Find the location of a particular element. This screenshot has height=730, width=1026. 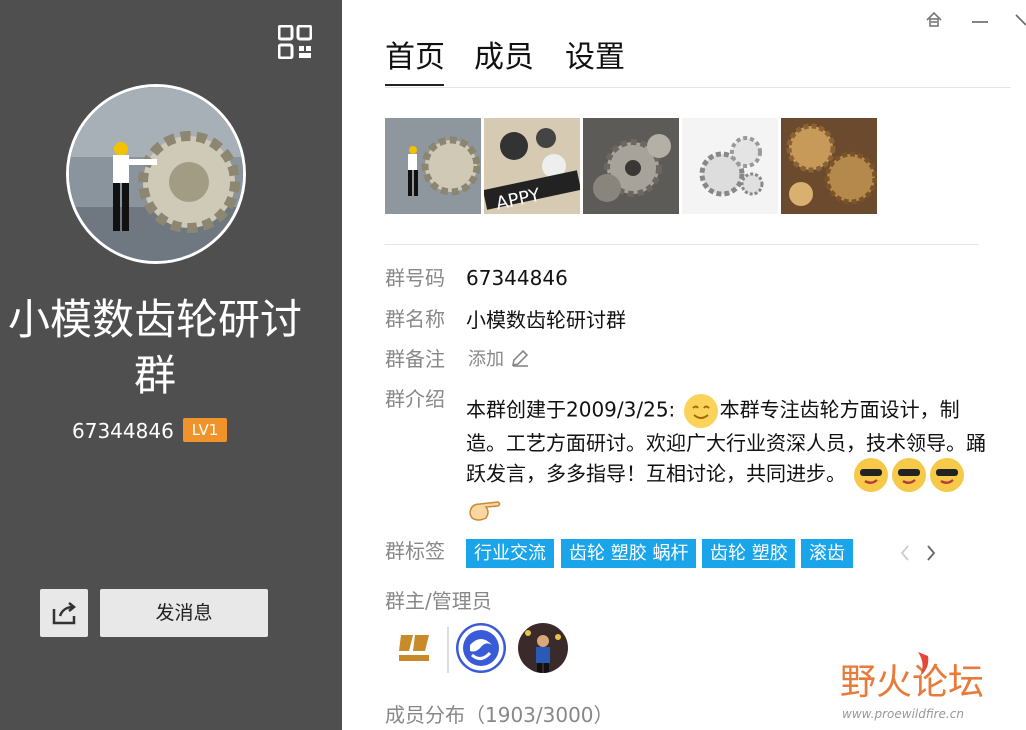

admin-divider is located at coordinates (448, 650).